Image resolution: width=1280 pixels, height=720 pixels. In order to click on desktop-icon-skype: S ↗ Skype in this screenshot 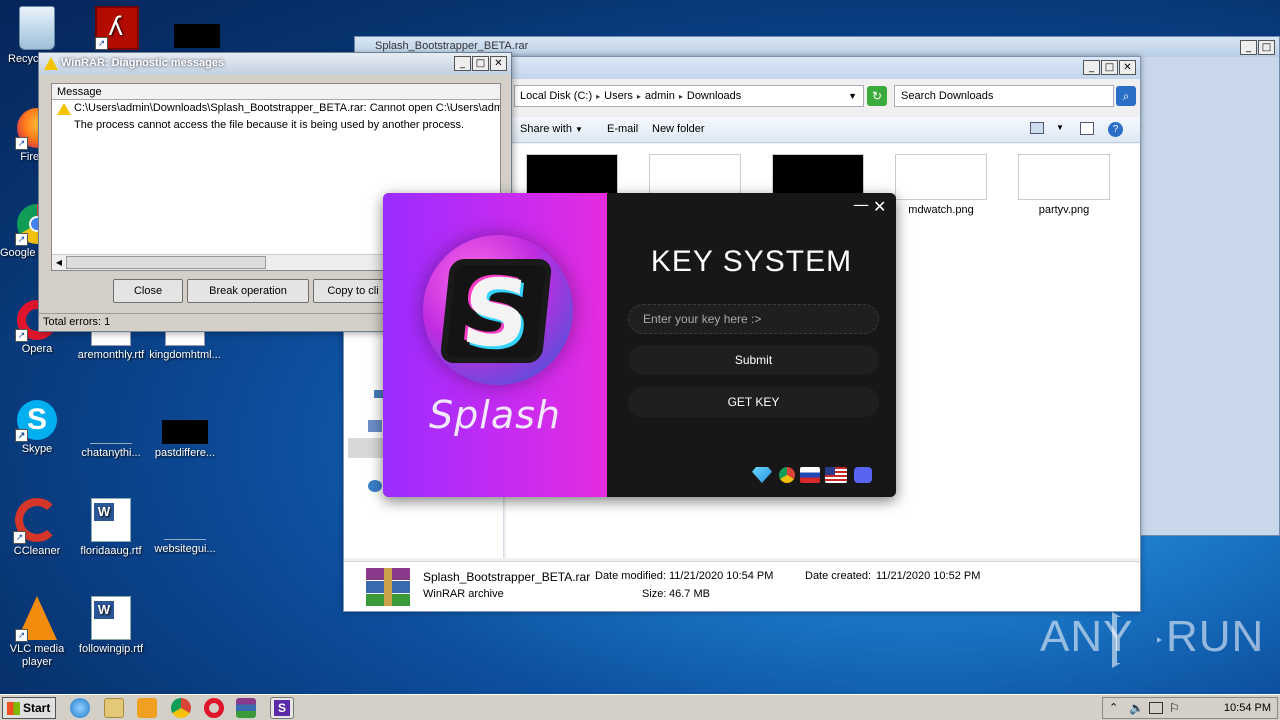, I will do `click(37, 428)`.